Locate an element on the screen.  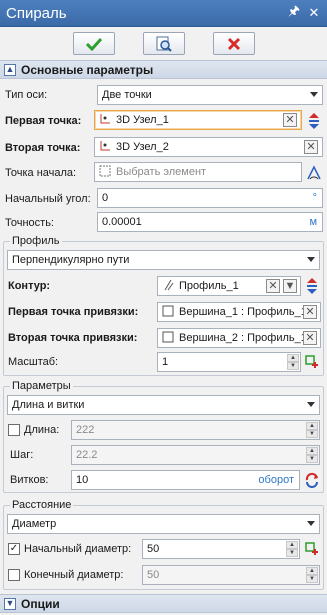
first-point-row: Первая точка: 3D Узел_1 ✕ is located at coordinates (163, 121).